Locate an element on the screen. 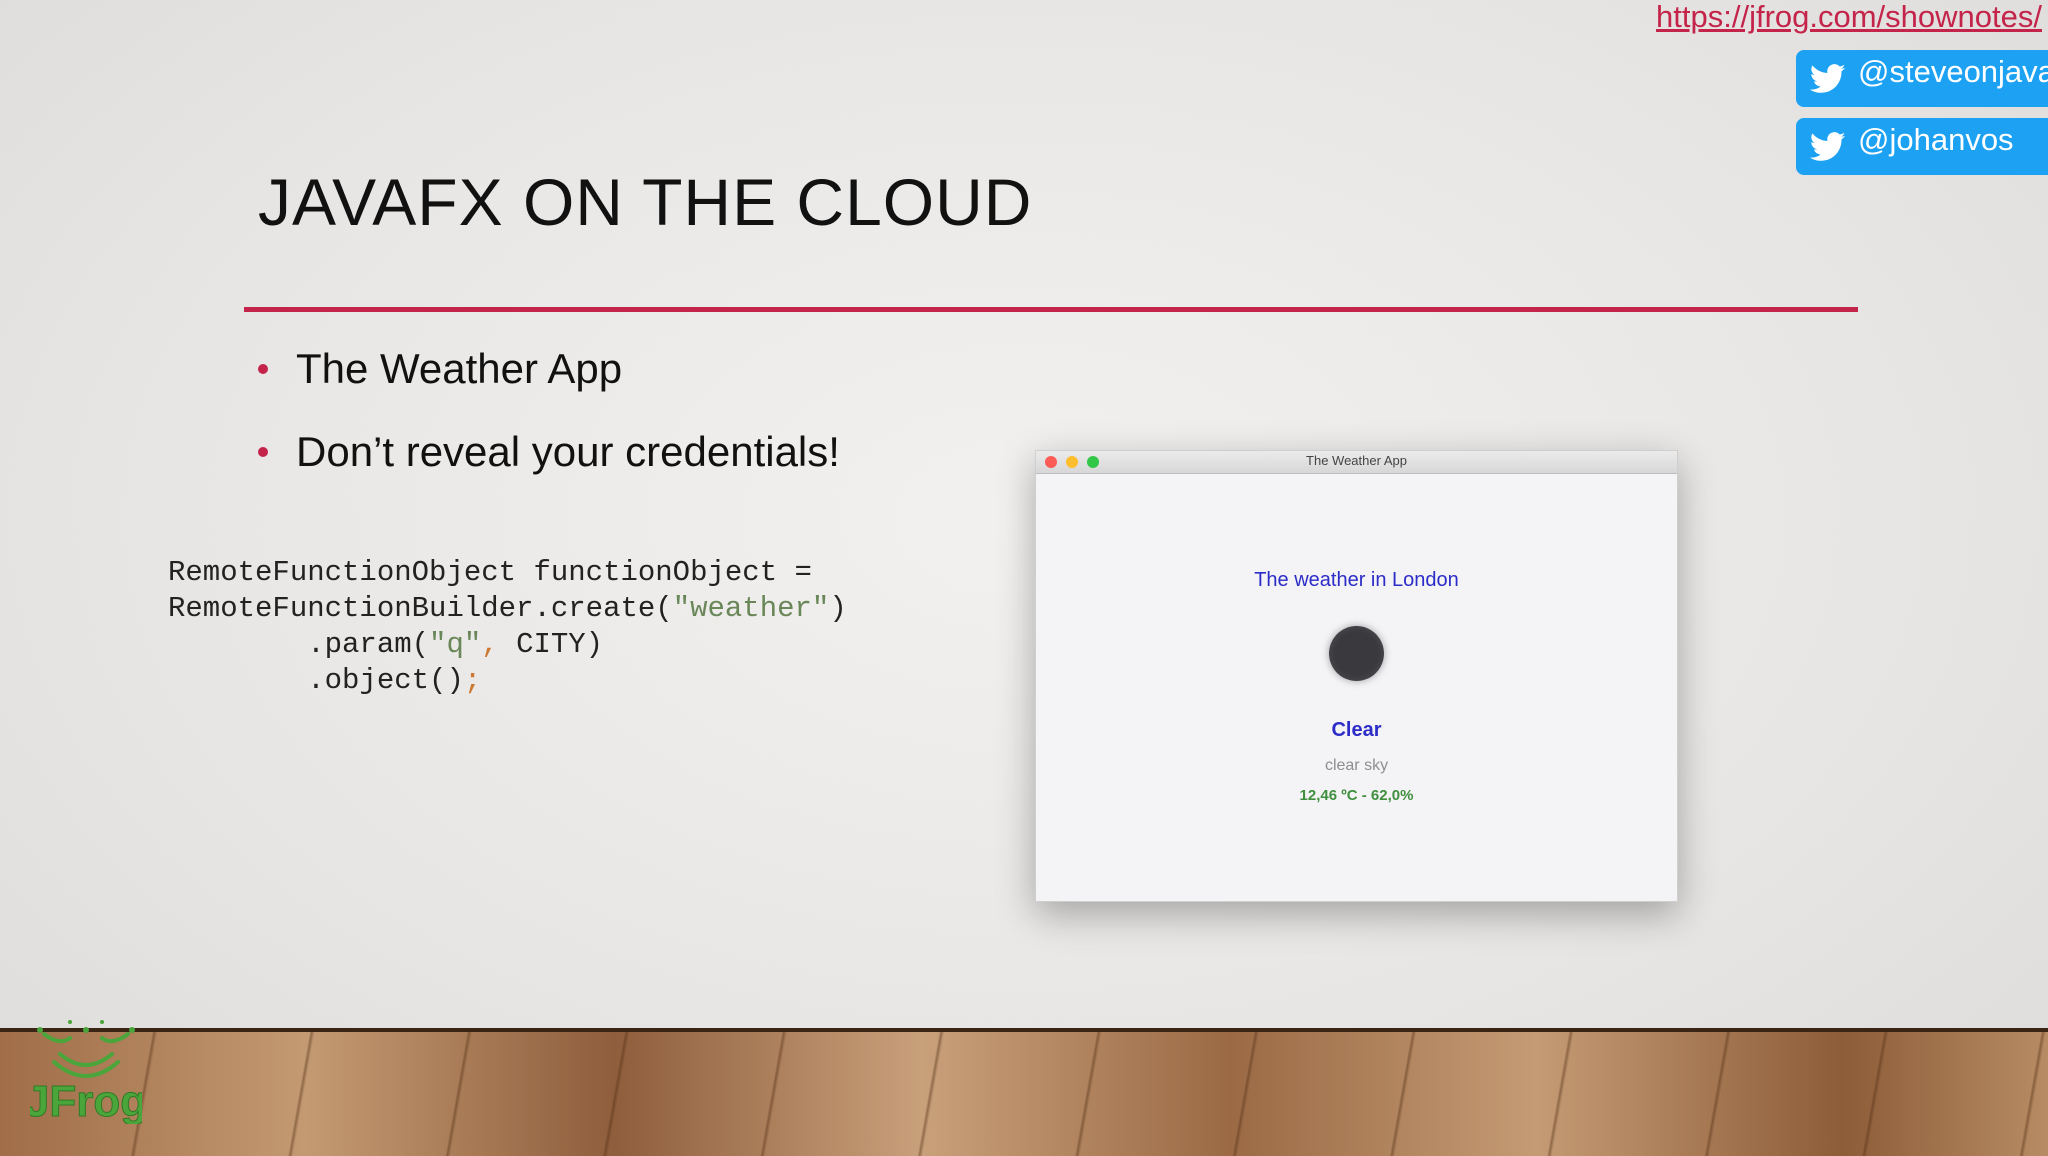  code-token: CITY) is located at coordinates (551, 644).